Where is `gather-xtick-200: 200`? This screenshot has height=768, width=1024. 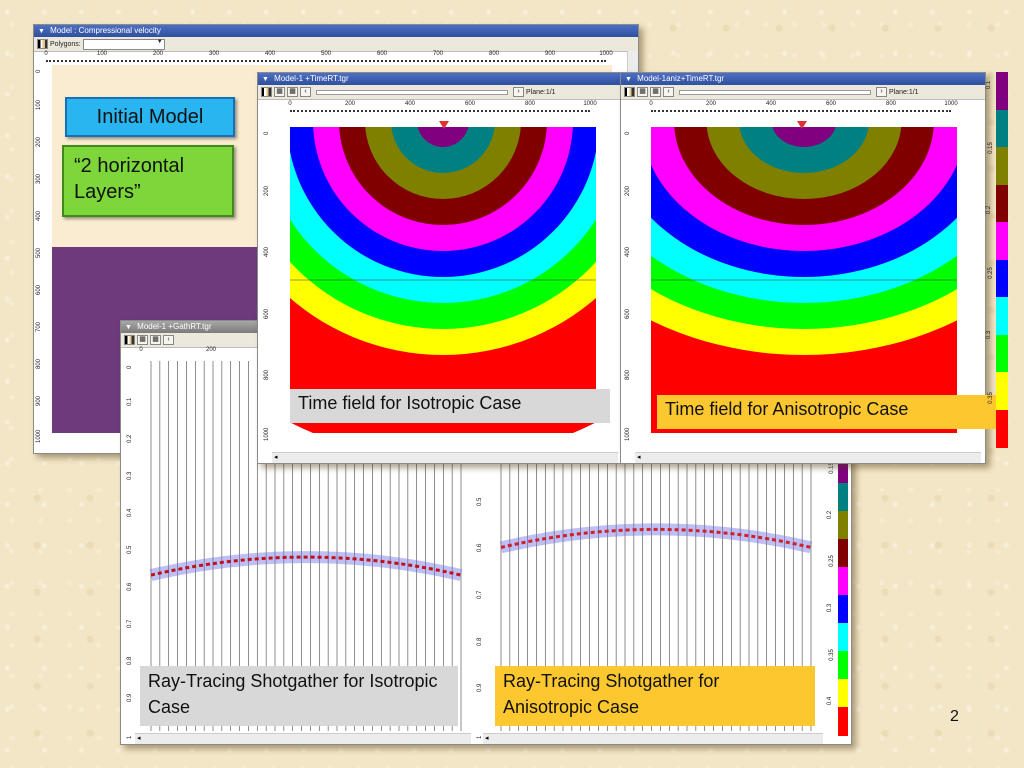
gather-xtick-200: 200 is located at coordinates (211, 350).